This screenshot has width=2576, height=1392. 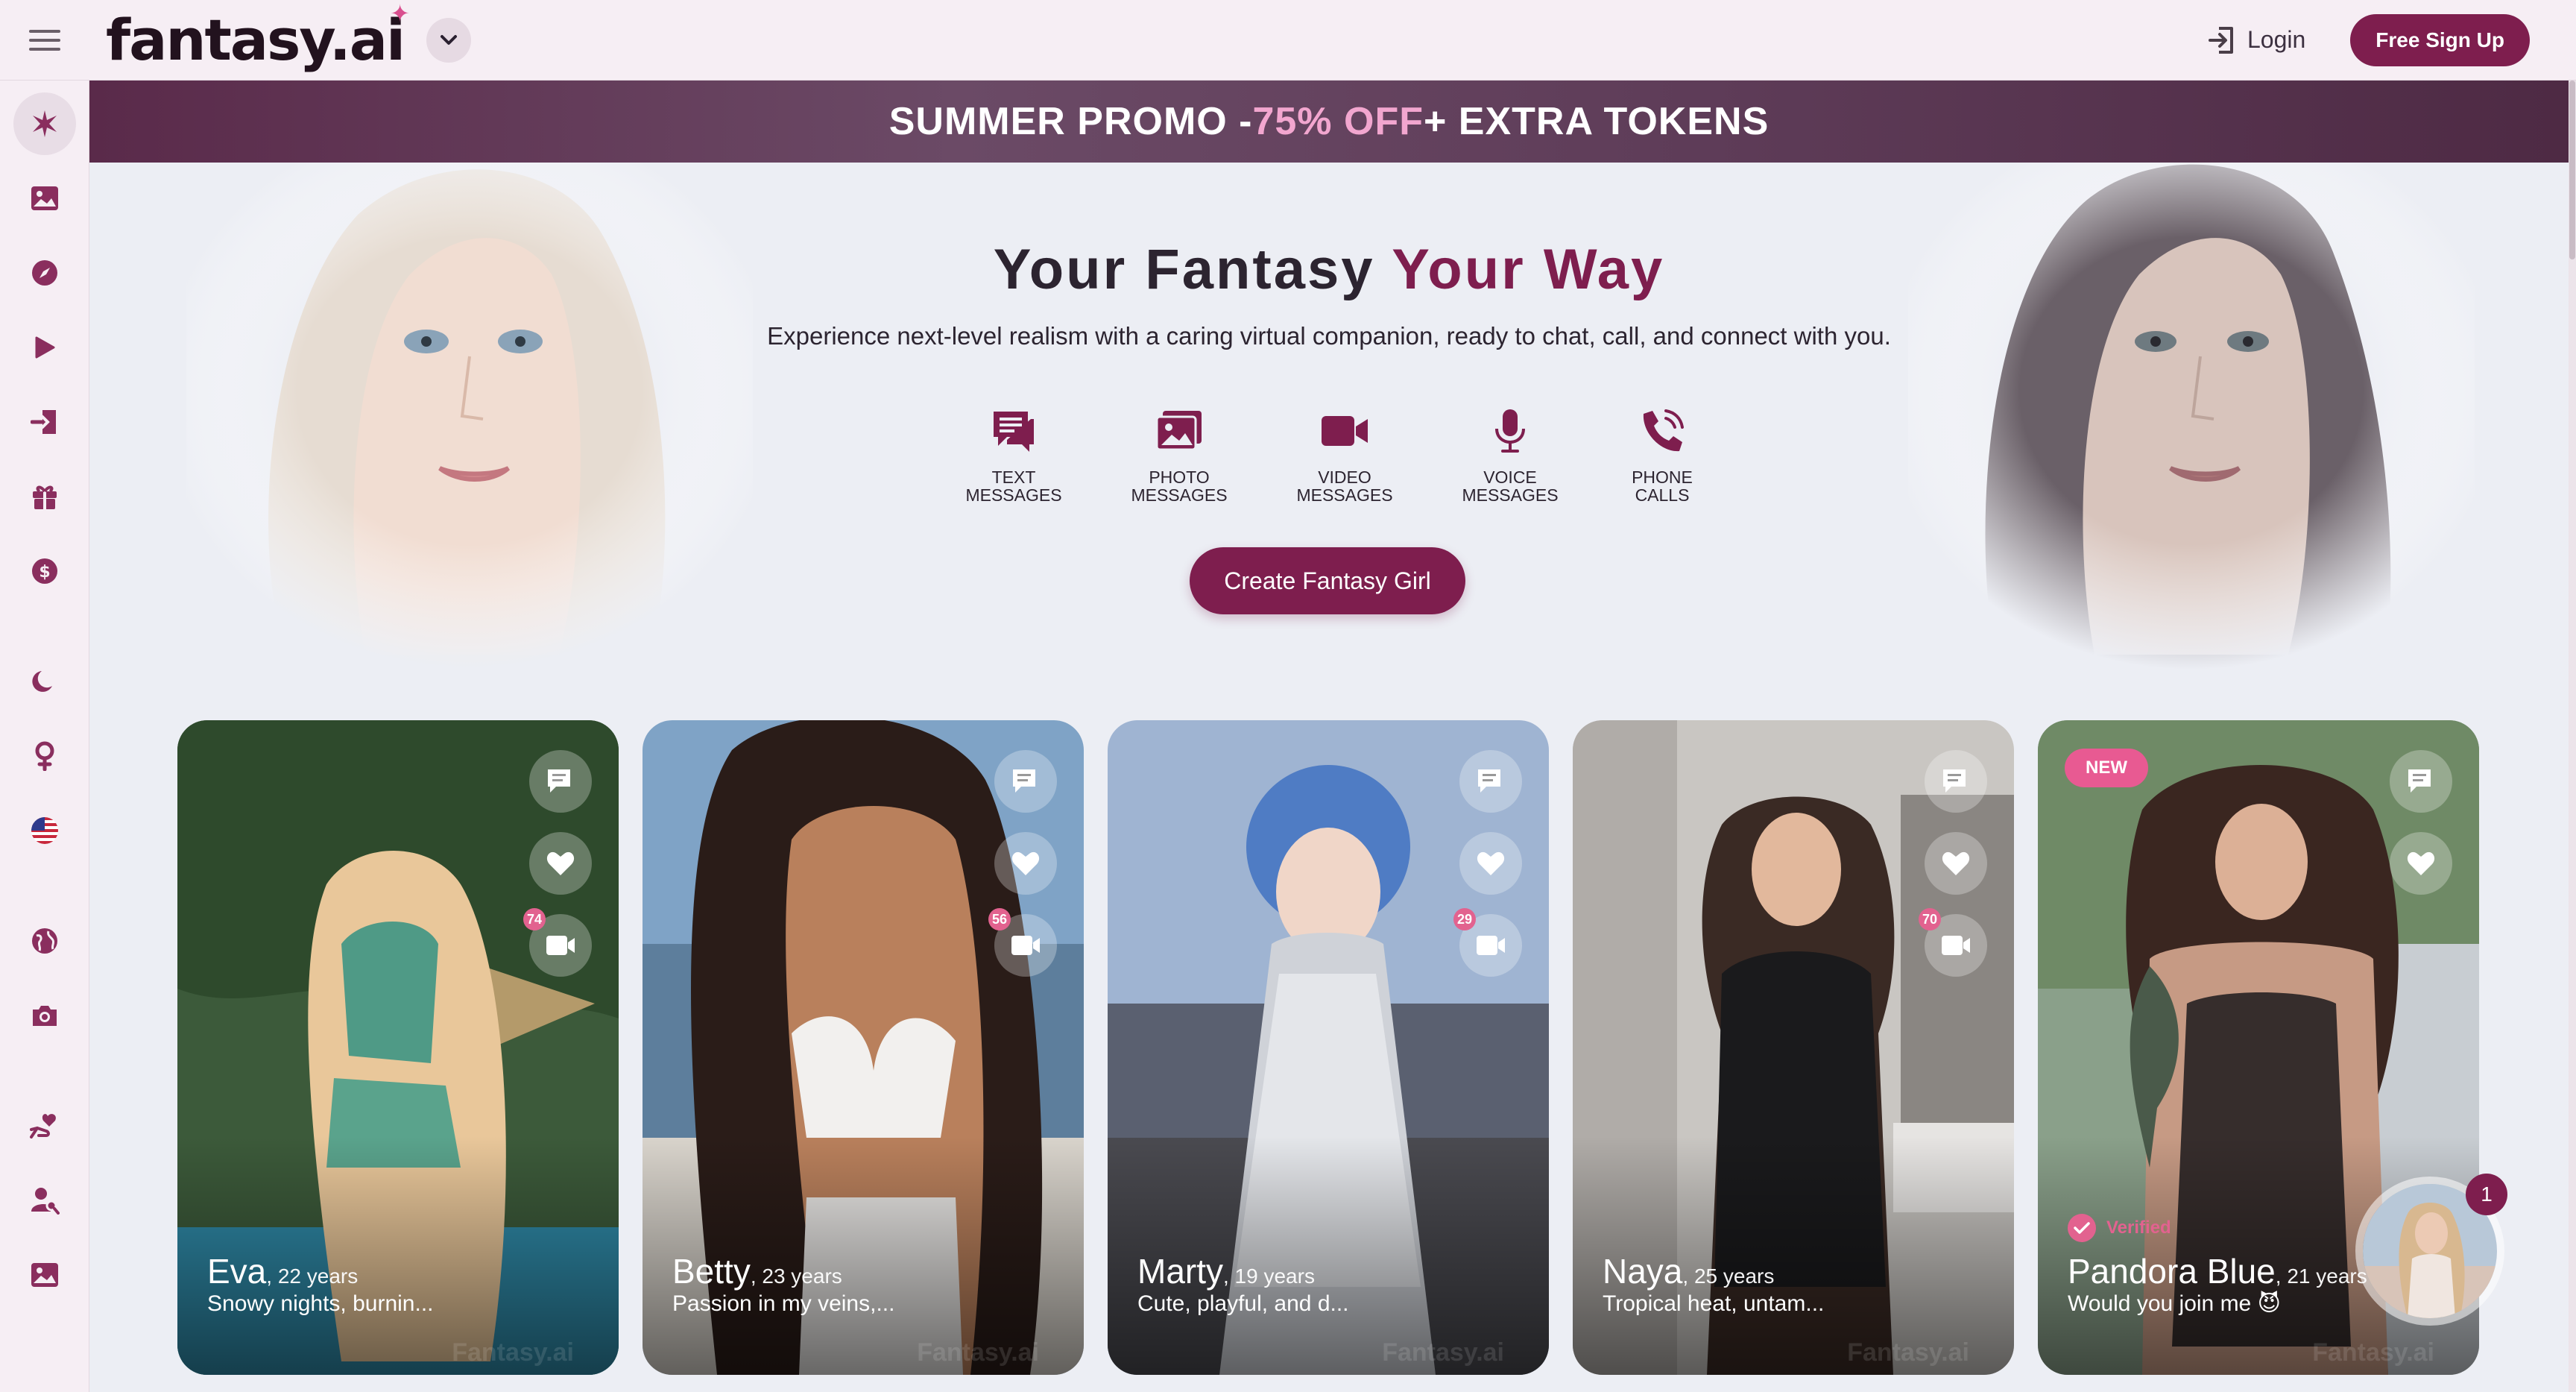 What do you see at coordinates (1023, 942) in the screenshot?
I see `video-button: 56` at bounding box center [1023, 942].